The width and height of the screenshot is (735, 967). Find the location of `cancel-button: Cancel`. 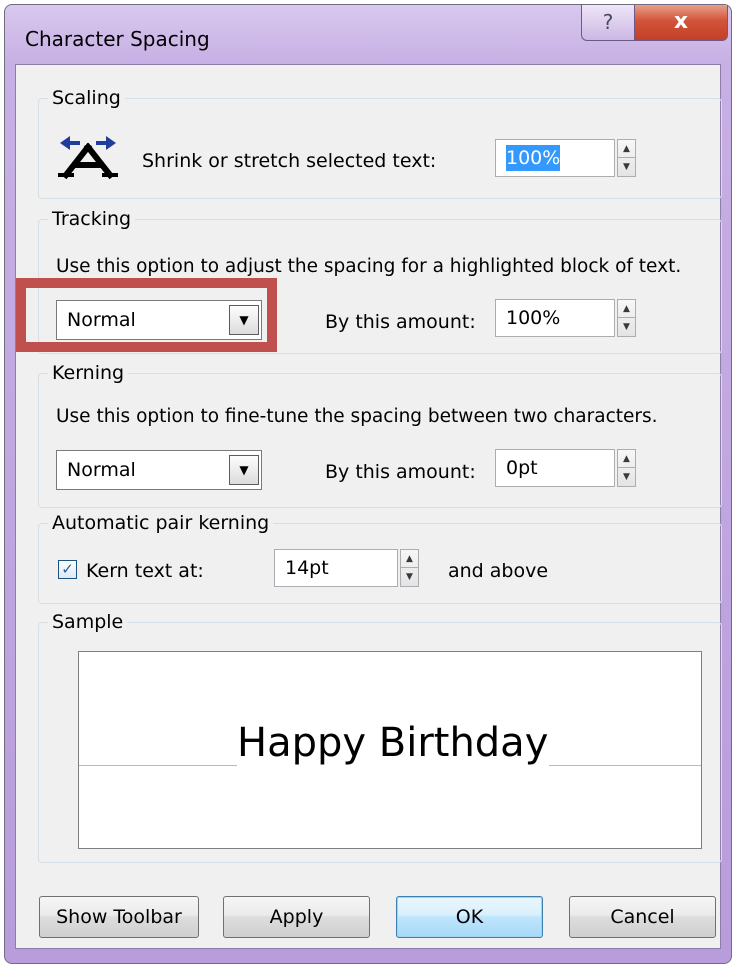

cancel-button: Cancel is located at coordinates (642, 917).